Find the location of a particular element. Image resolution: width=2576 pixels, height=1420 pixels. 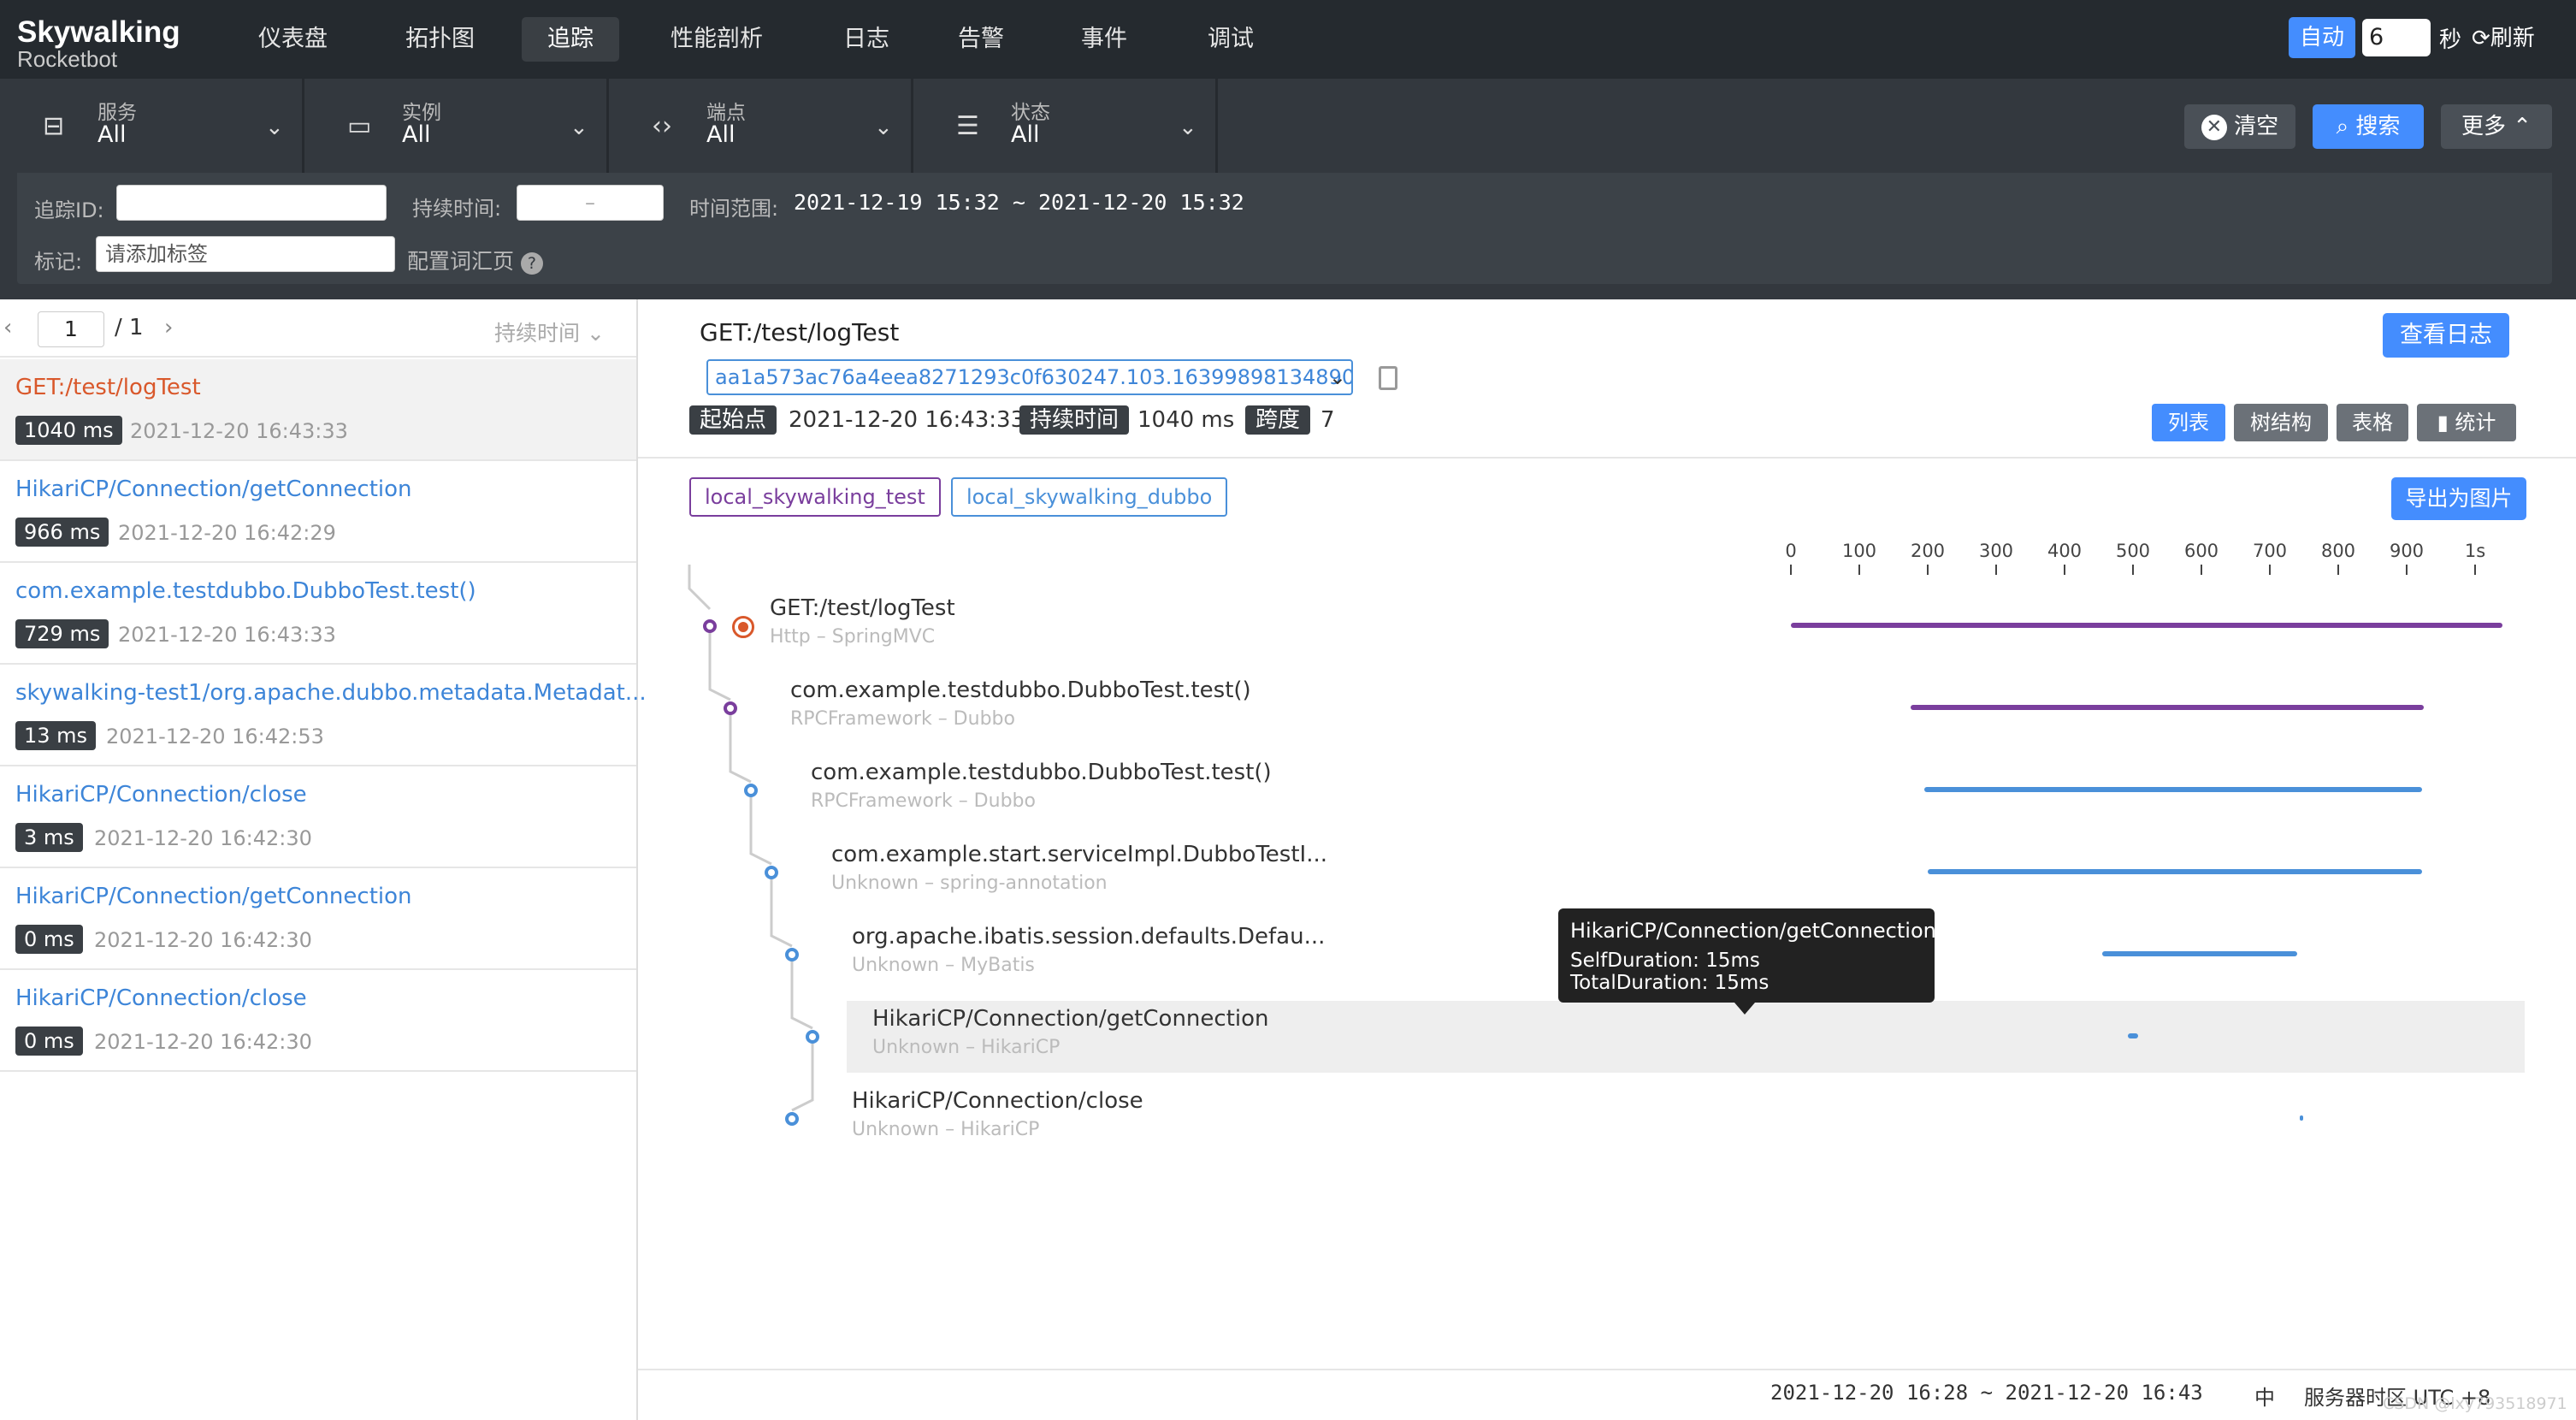

filter-label: 服务 is located at coordinates (117, 113).